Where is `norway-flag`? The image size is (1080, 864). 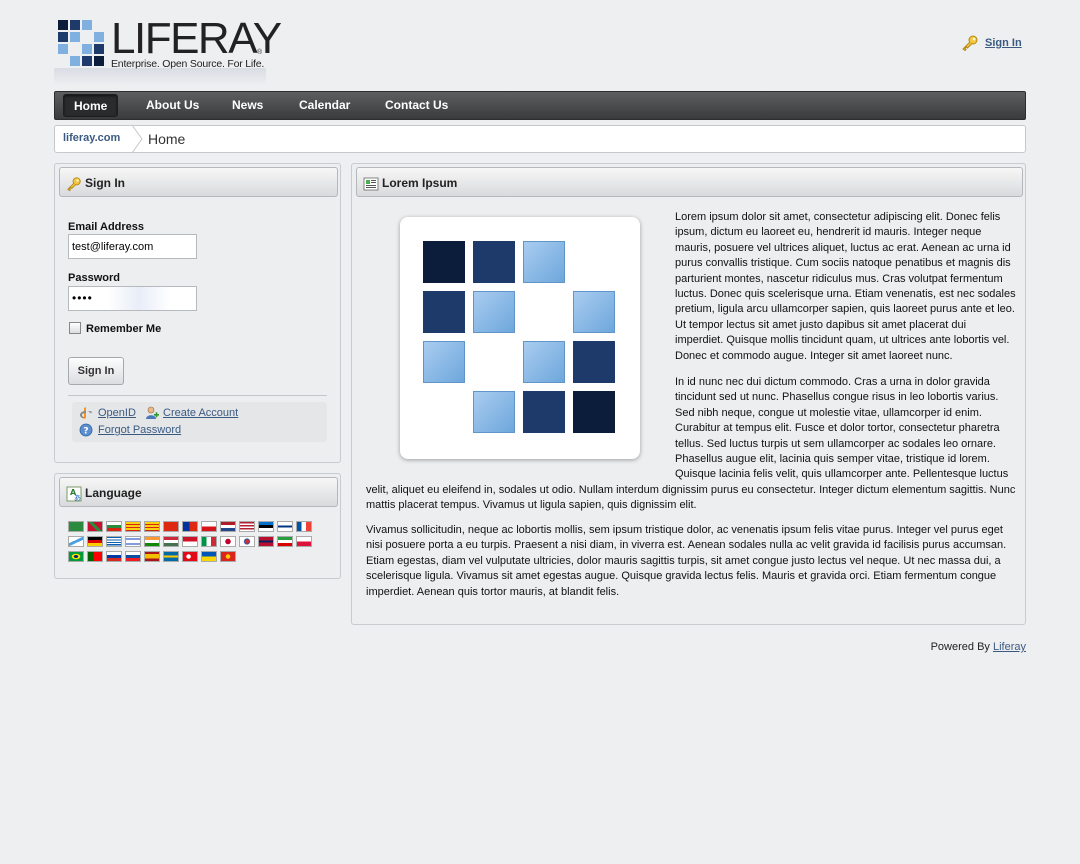 norway-flag is located at coordinates (266, 541).